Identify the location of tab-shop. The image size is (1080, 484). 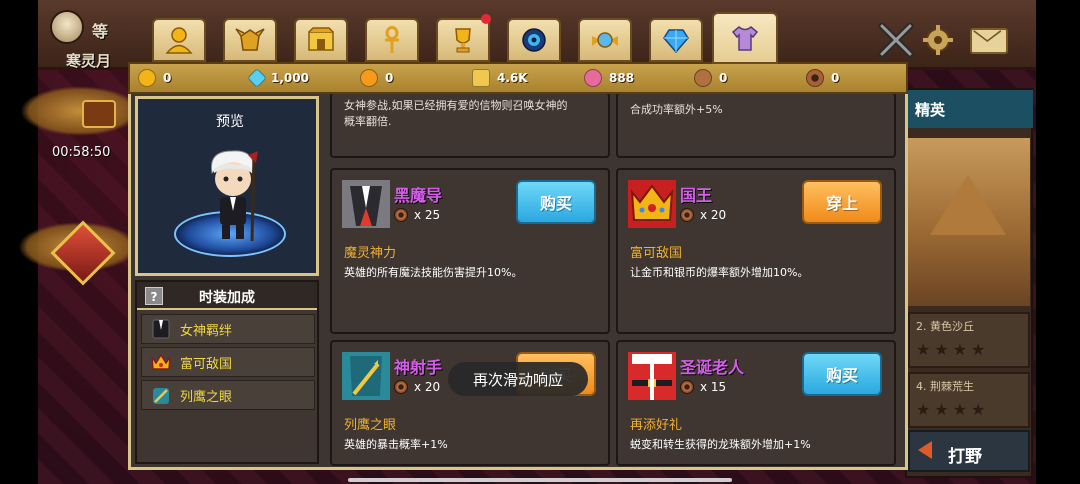
(321, 40).